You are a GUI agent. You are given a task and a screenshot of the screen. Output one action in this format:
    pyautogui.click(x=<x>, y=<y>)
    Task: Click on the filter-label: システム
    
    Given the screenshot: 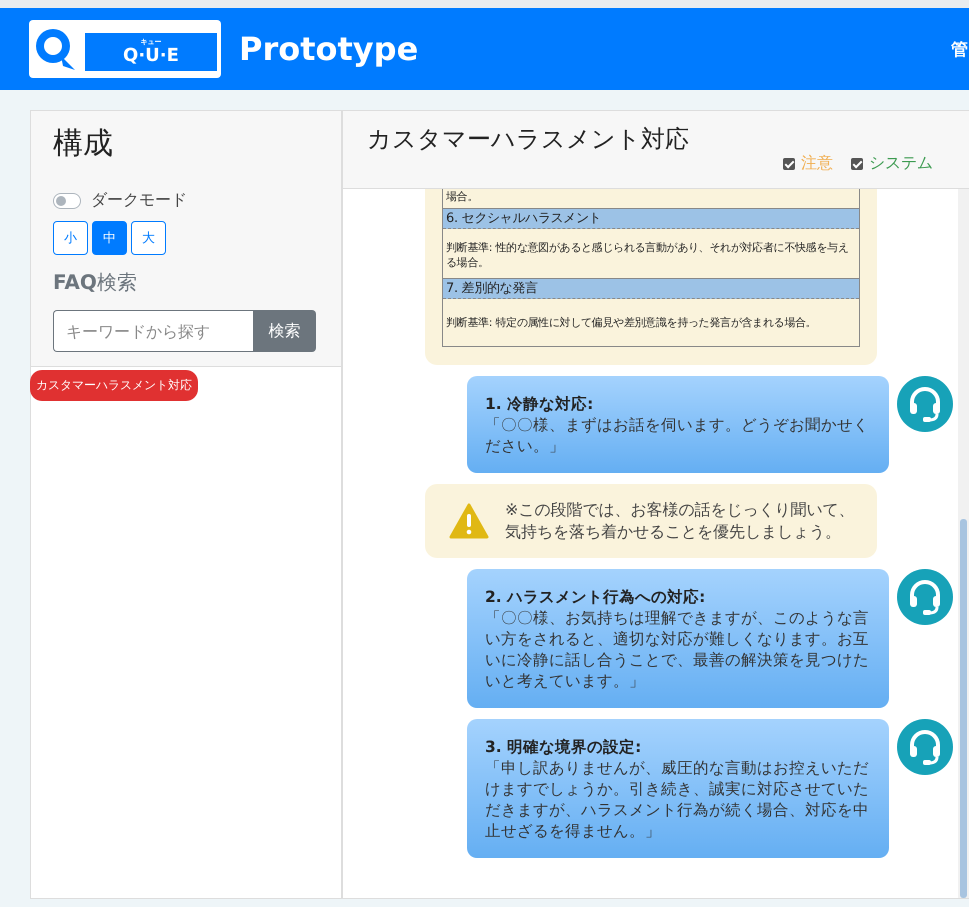 What is the action you would take?
    pyautogui.click(x=901, y=163)
    